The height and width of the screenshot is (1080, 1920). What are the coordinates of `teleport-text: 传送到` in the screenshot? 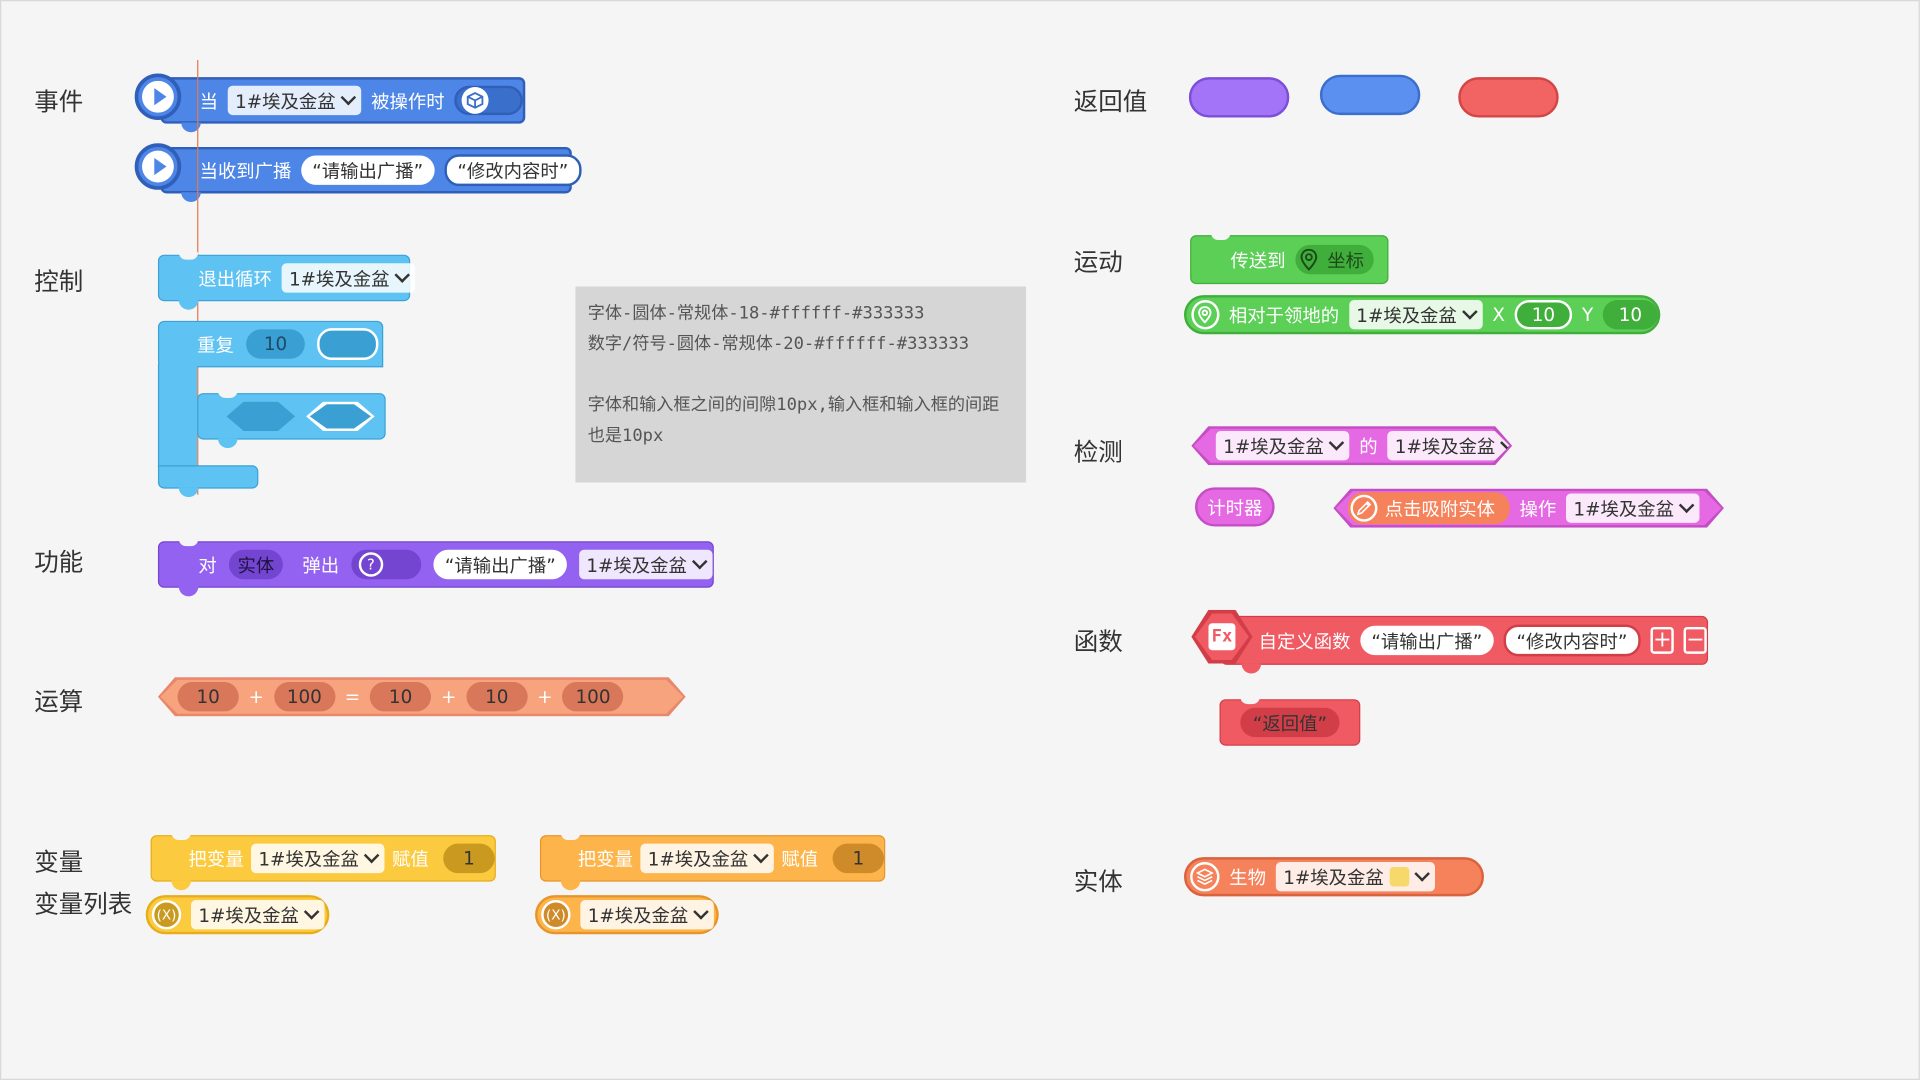 It's located at (1258, 260).